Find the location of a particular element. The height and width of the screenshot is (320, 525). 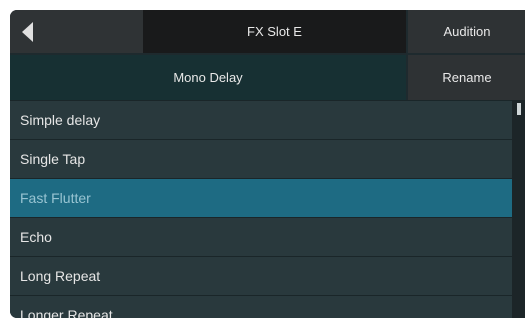

preset-name-bar: Mono Delay Rename is located at coordinates (267, 77).